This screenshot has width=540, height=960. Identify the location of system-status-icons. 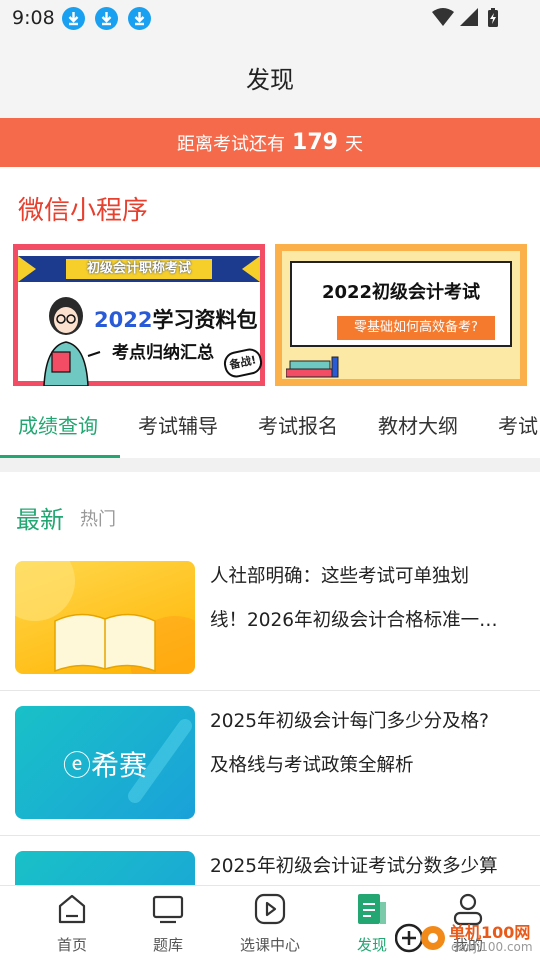
(465, 17).